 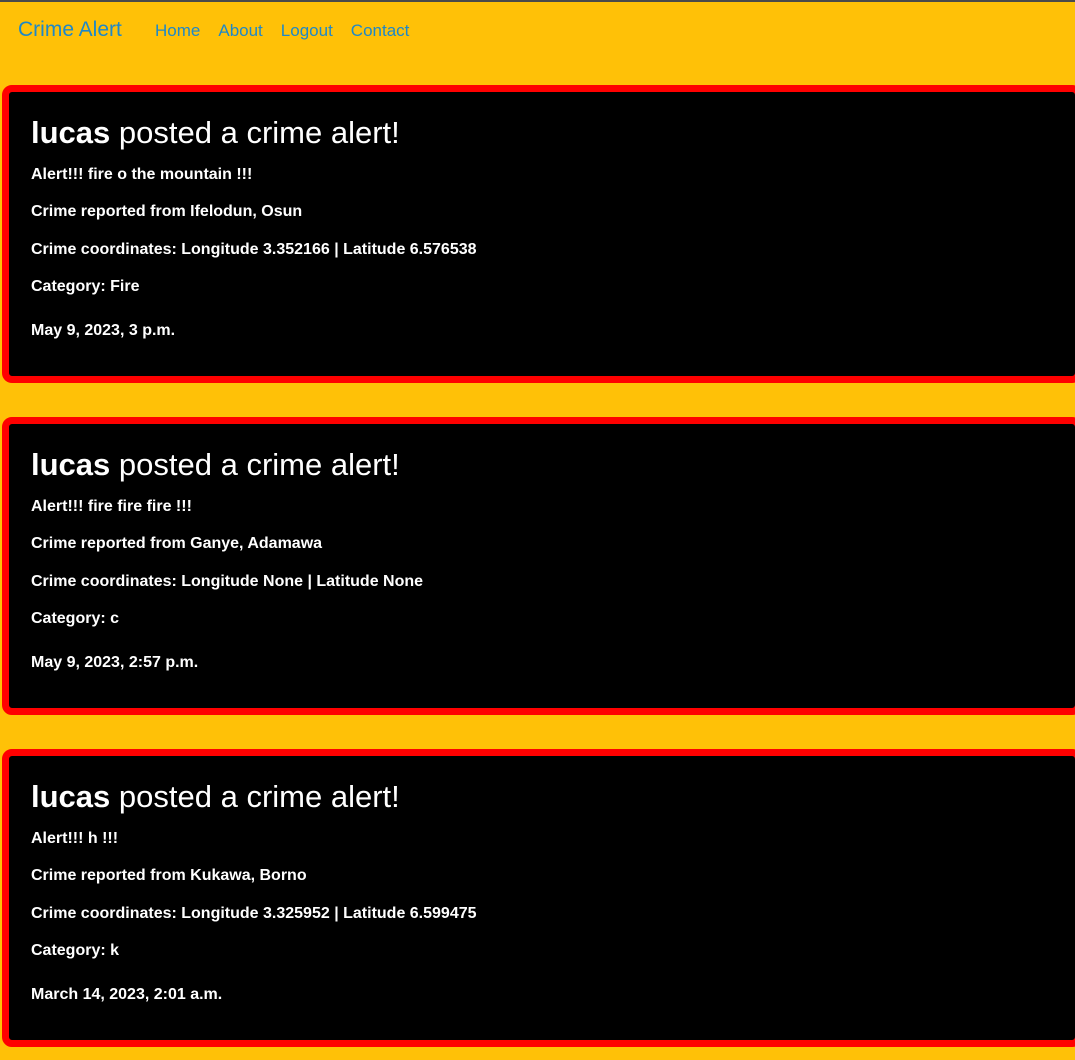 I want to click on alert-category-value: c, so click(x=115, y=618).